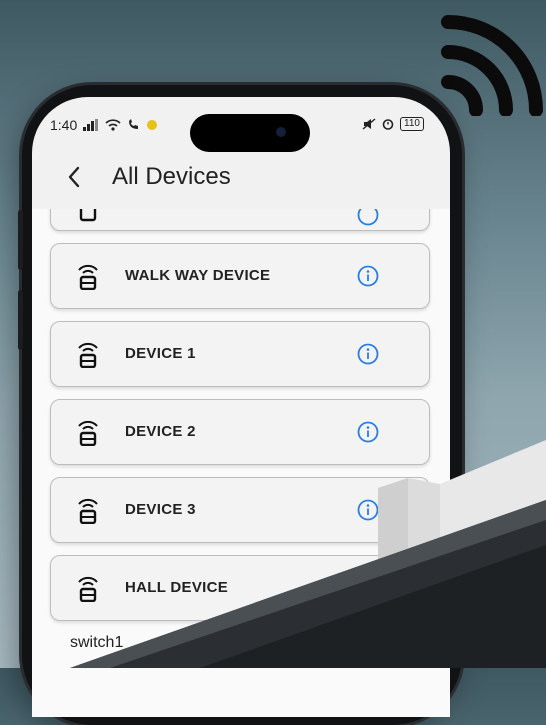 Image resolution: width=546 pixels, height=725 pixels. I want to click on mute-icon, so click(369, 124).